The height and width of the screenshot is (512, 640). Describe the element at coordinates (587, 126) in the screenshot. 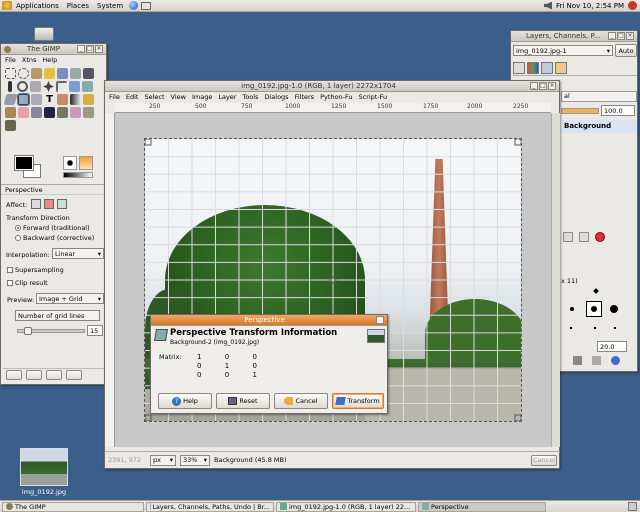

I see `layer-name: Background` at that location.